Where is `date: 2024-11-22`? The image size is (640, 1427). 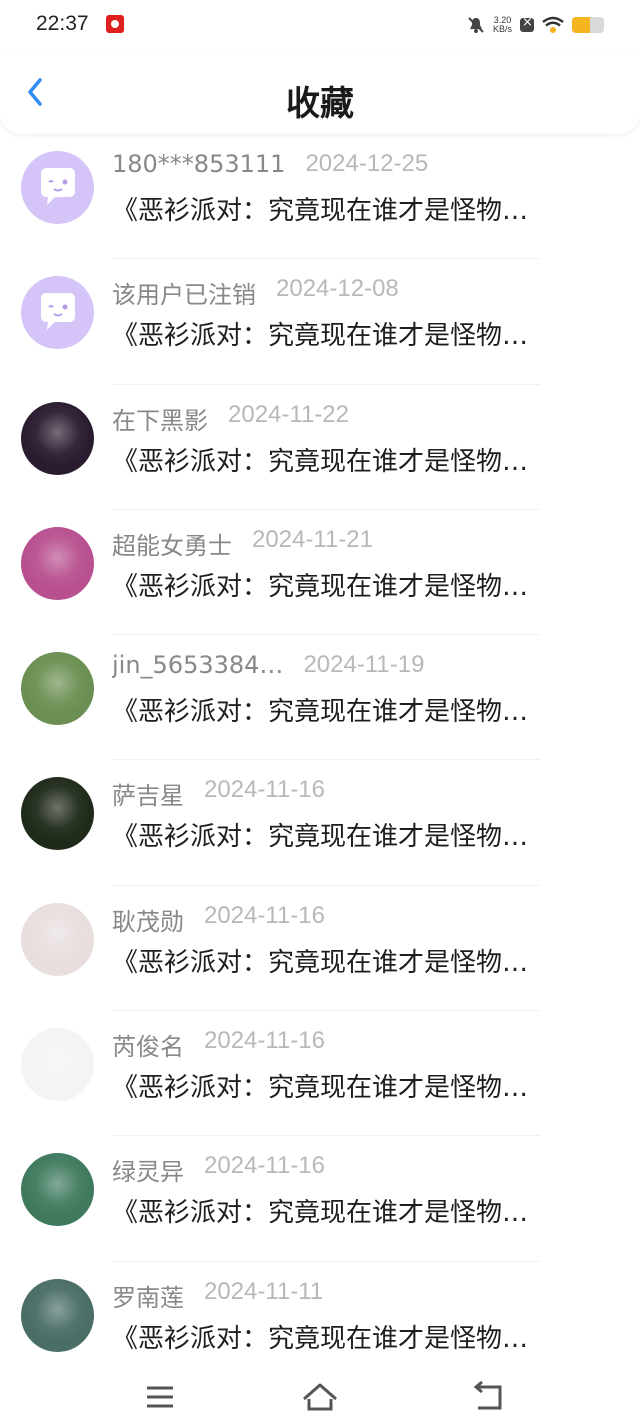 date: 2024-11-22 is located at coordinates (288, 414).